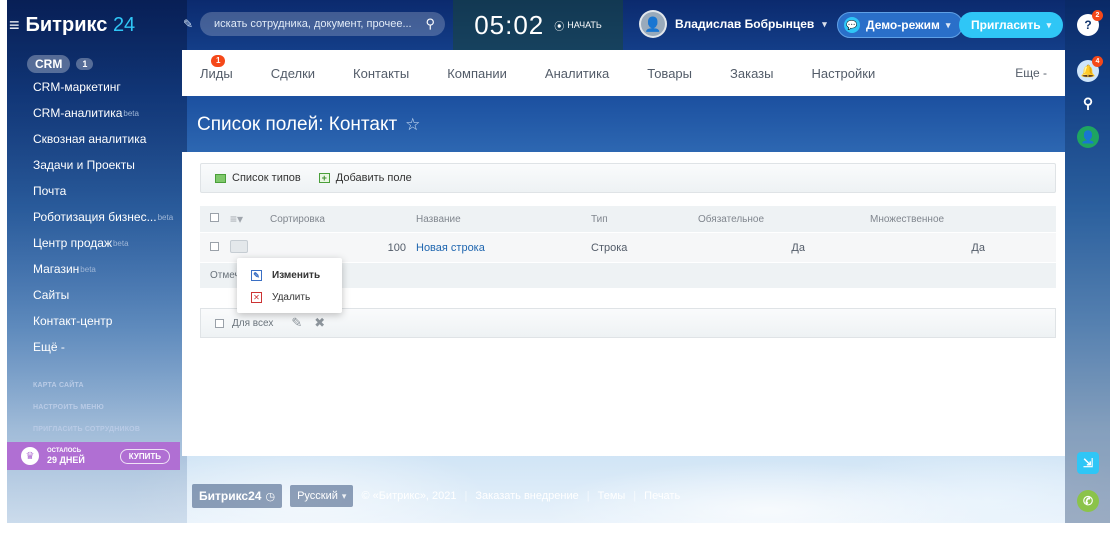  Describe the element at coordinates (450, 248) in the screenshot. I see `cell-name-link: Новая строка` at that location.